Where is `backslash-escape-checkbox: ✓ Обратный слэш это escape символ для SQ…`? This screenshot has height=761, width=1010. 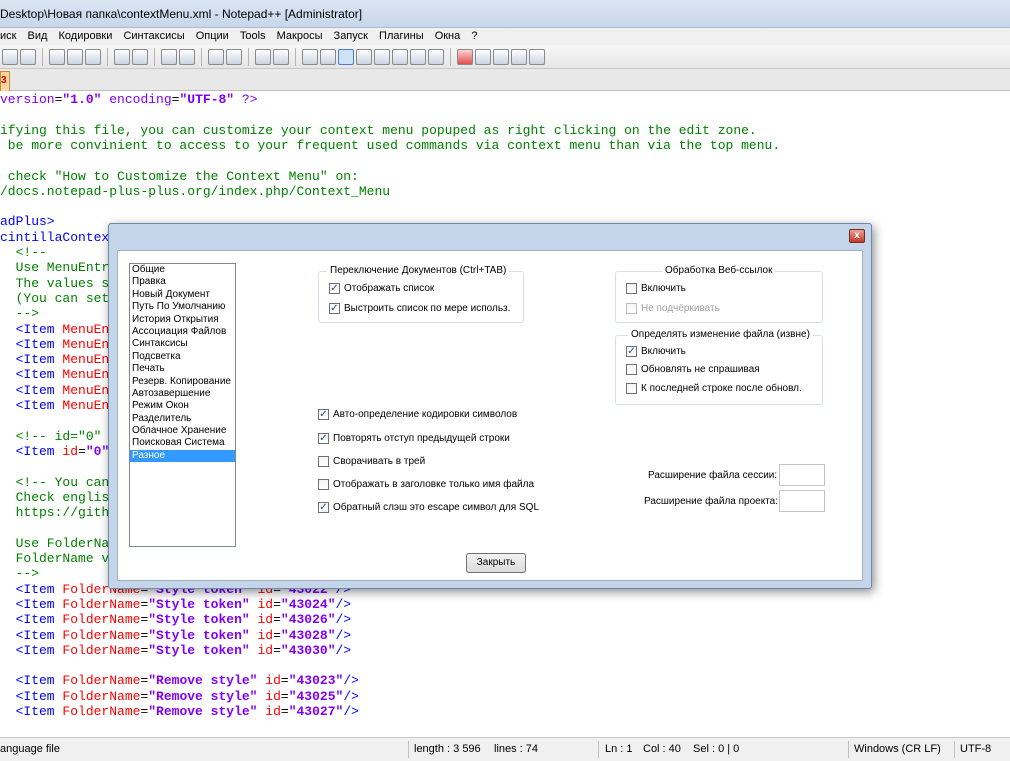
backslash-escape-checkbox: ✓ Обратный слэш это escape символ для SQ… is located at coordinates (428, 507).